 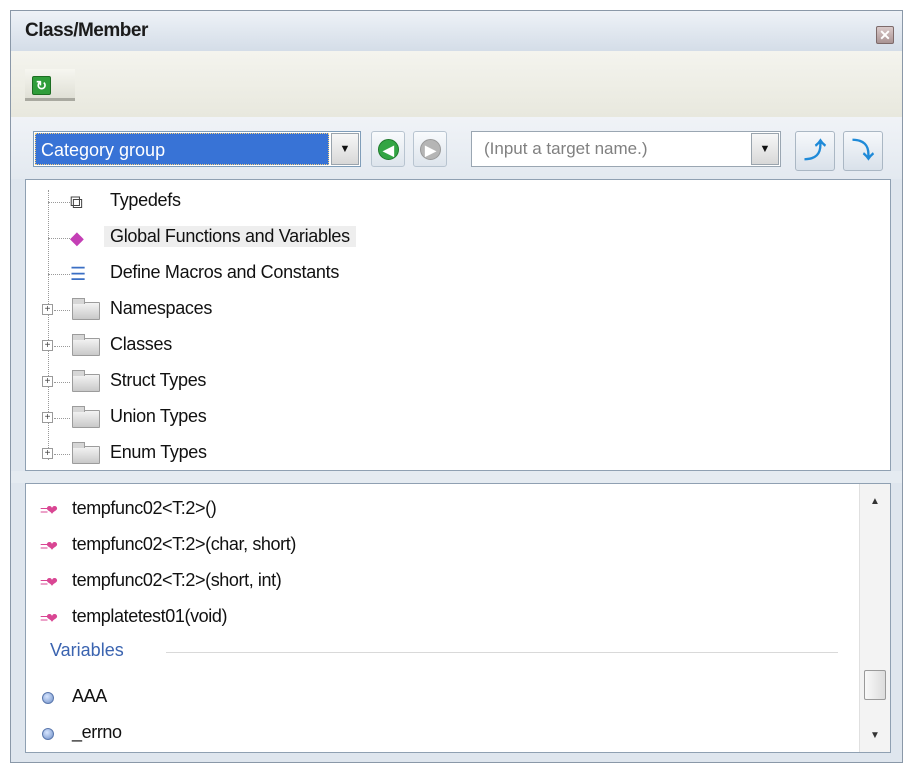 I want to click on member-label: _errno, so click(x=97, y=732).